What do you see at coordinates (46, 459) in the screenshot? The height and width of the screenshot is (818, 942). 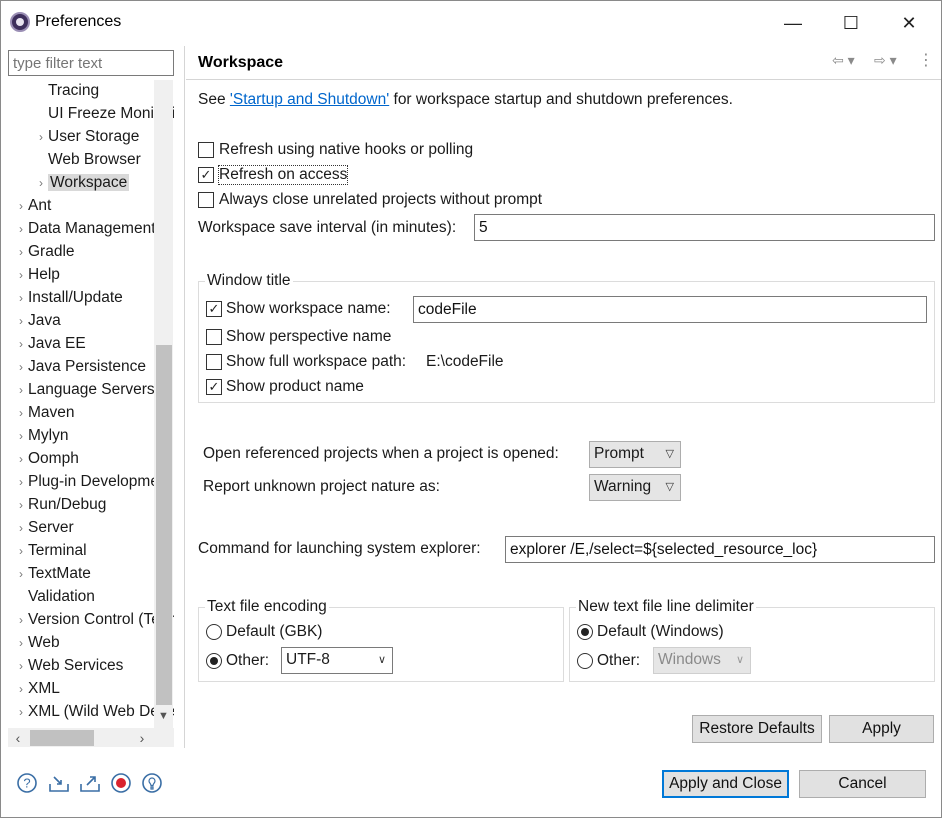 I see `tree-item: › Oomph` at bounding box center [46, 459].